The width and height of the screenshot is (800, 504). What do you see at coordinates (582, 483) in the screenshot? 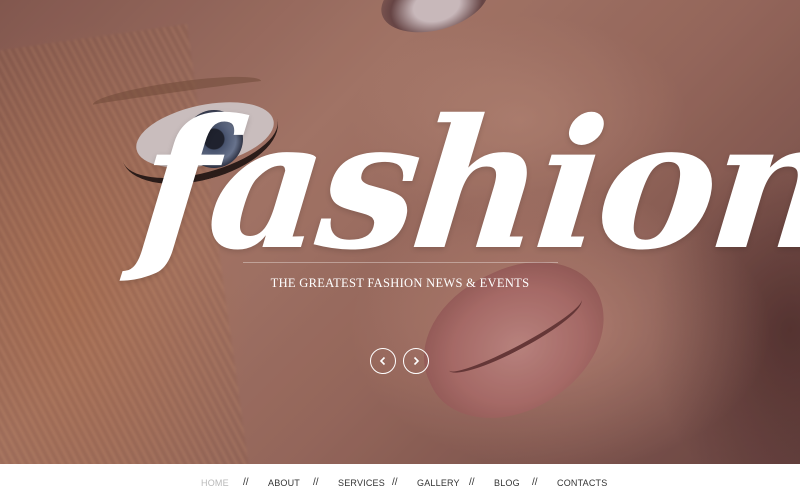
I see `menu-item-contacts: CONTACTS` at bounding box center [582, 483].